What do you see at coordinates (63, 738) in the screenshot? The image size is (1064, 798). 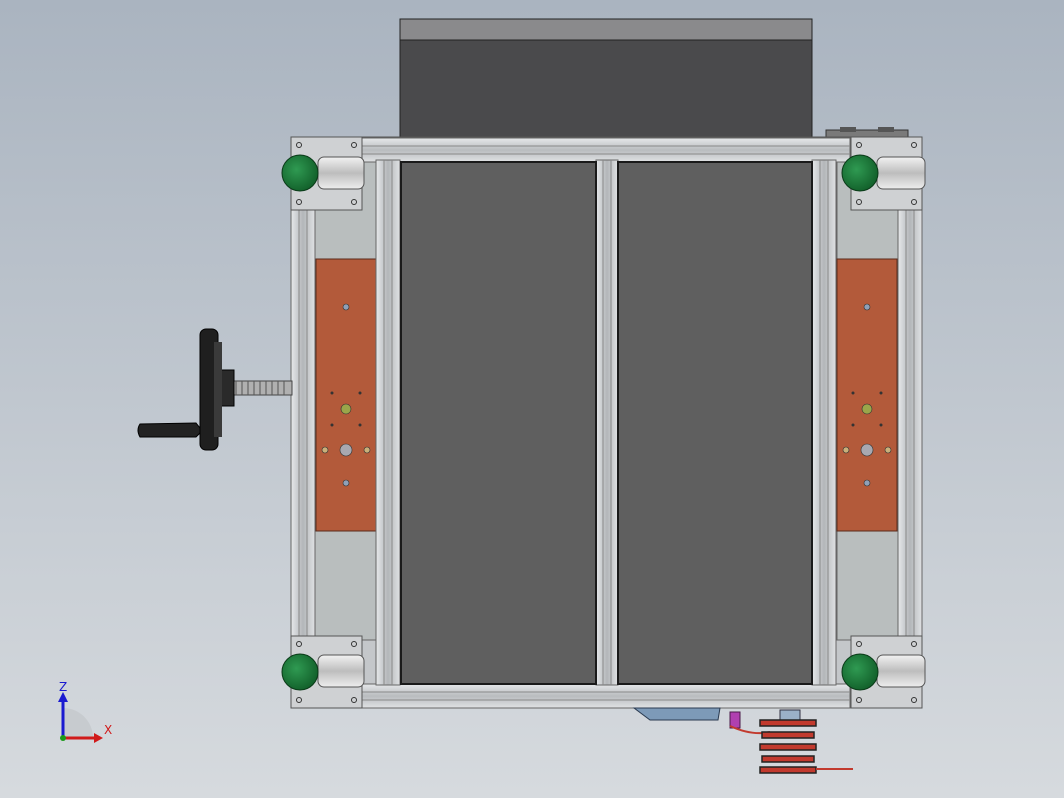 I see `triad-origin` at bounding box center [63, 738].